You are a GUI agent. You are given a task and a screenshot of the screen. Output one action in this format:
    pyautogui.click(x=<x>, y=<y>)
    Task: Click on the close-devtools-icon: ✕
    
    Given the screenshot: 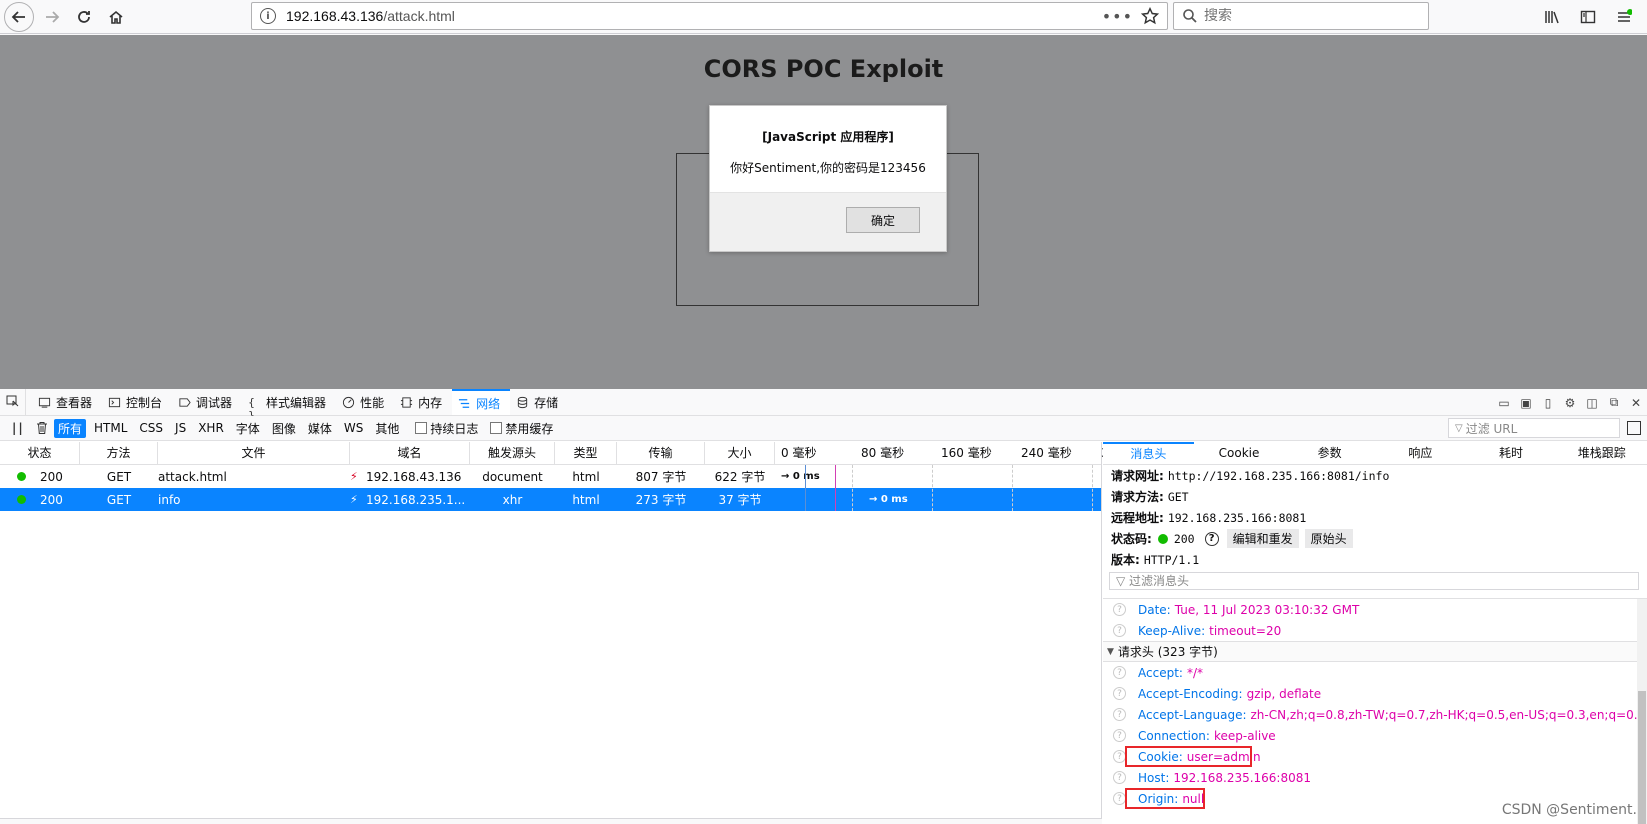 What is the action you would take?
    pyautogui.click(x=1636, y=403)
    